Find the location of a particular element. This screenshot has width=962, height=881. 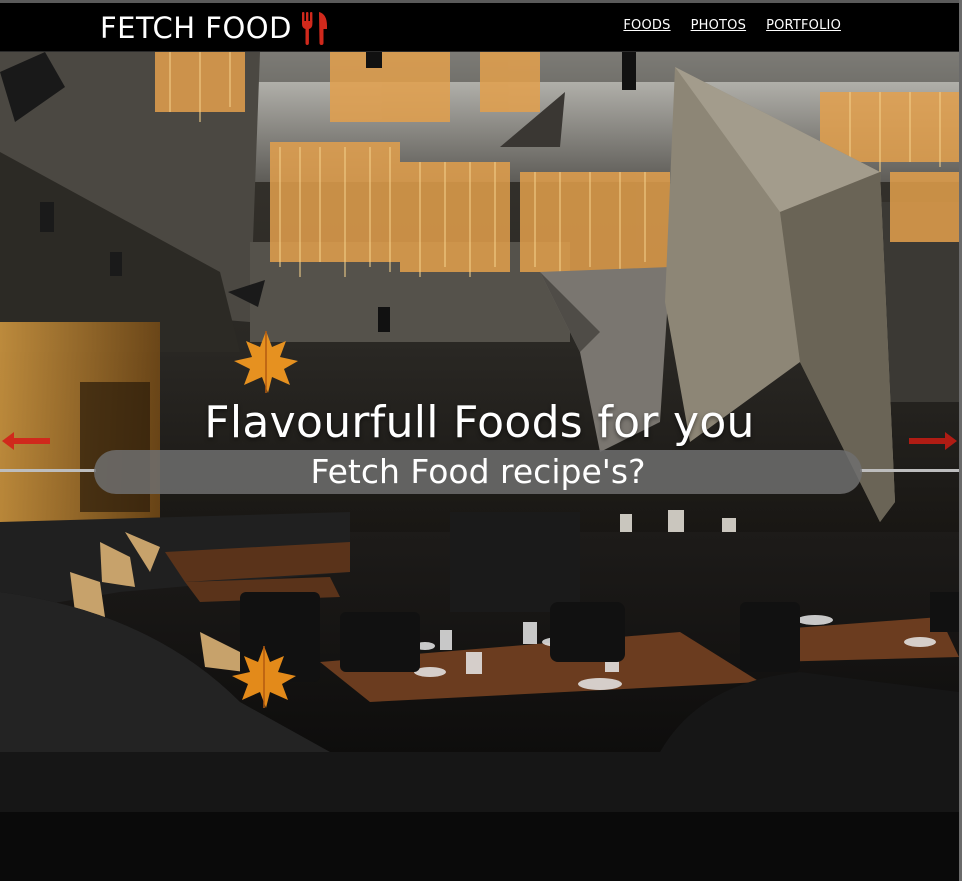

arrow-left-icon is located at coordinates (26, 441).